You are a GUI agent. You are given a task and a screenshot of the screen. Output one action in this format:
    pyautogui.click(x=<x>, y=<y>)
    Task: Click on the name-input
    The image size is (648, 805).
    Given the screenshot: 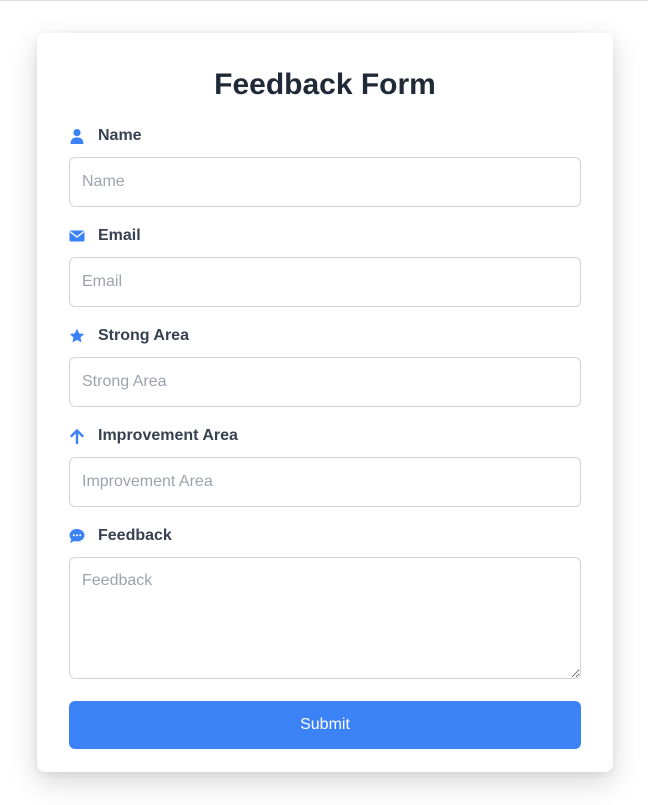 What is the action you would take?
    pyautogui.click(x=325, y=182)
    